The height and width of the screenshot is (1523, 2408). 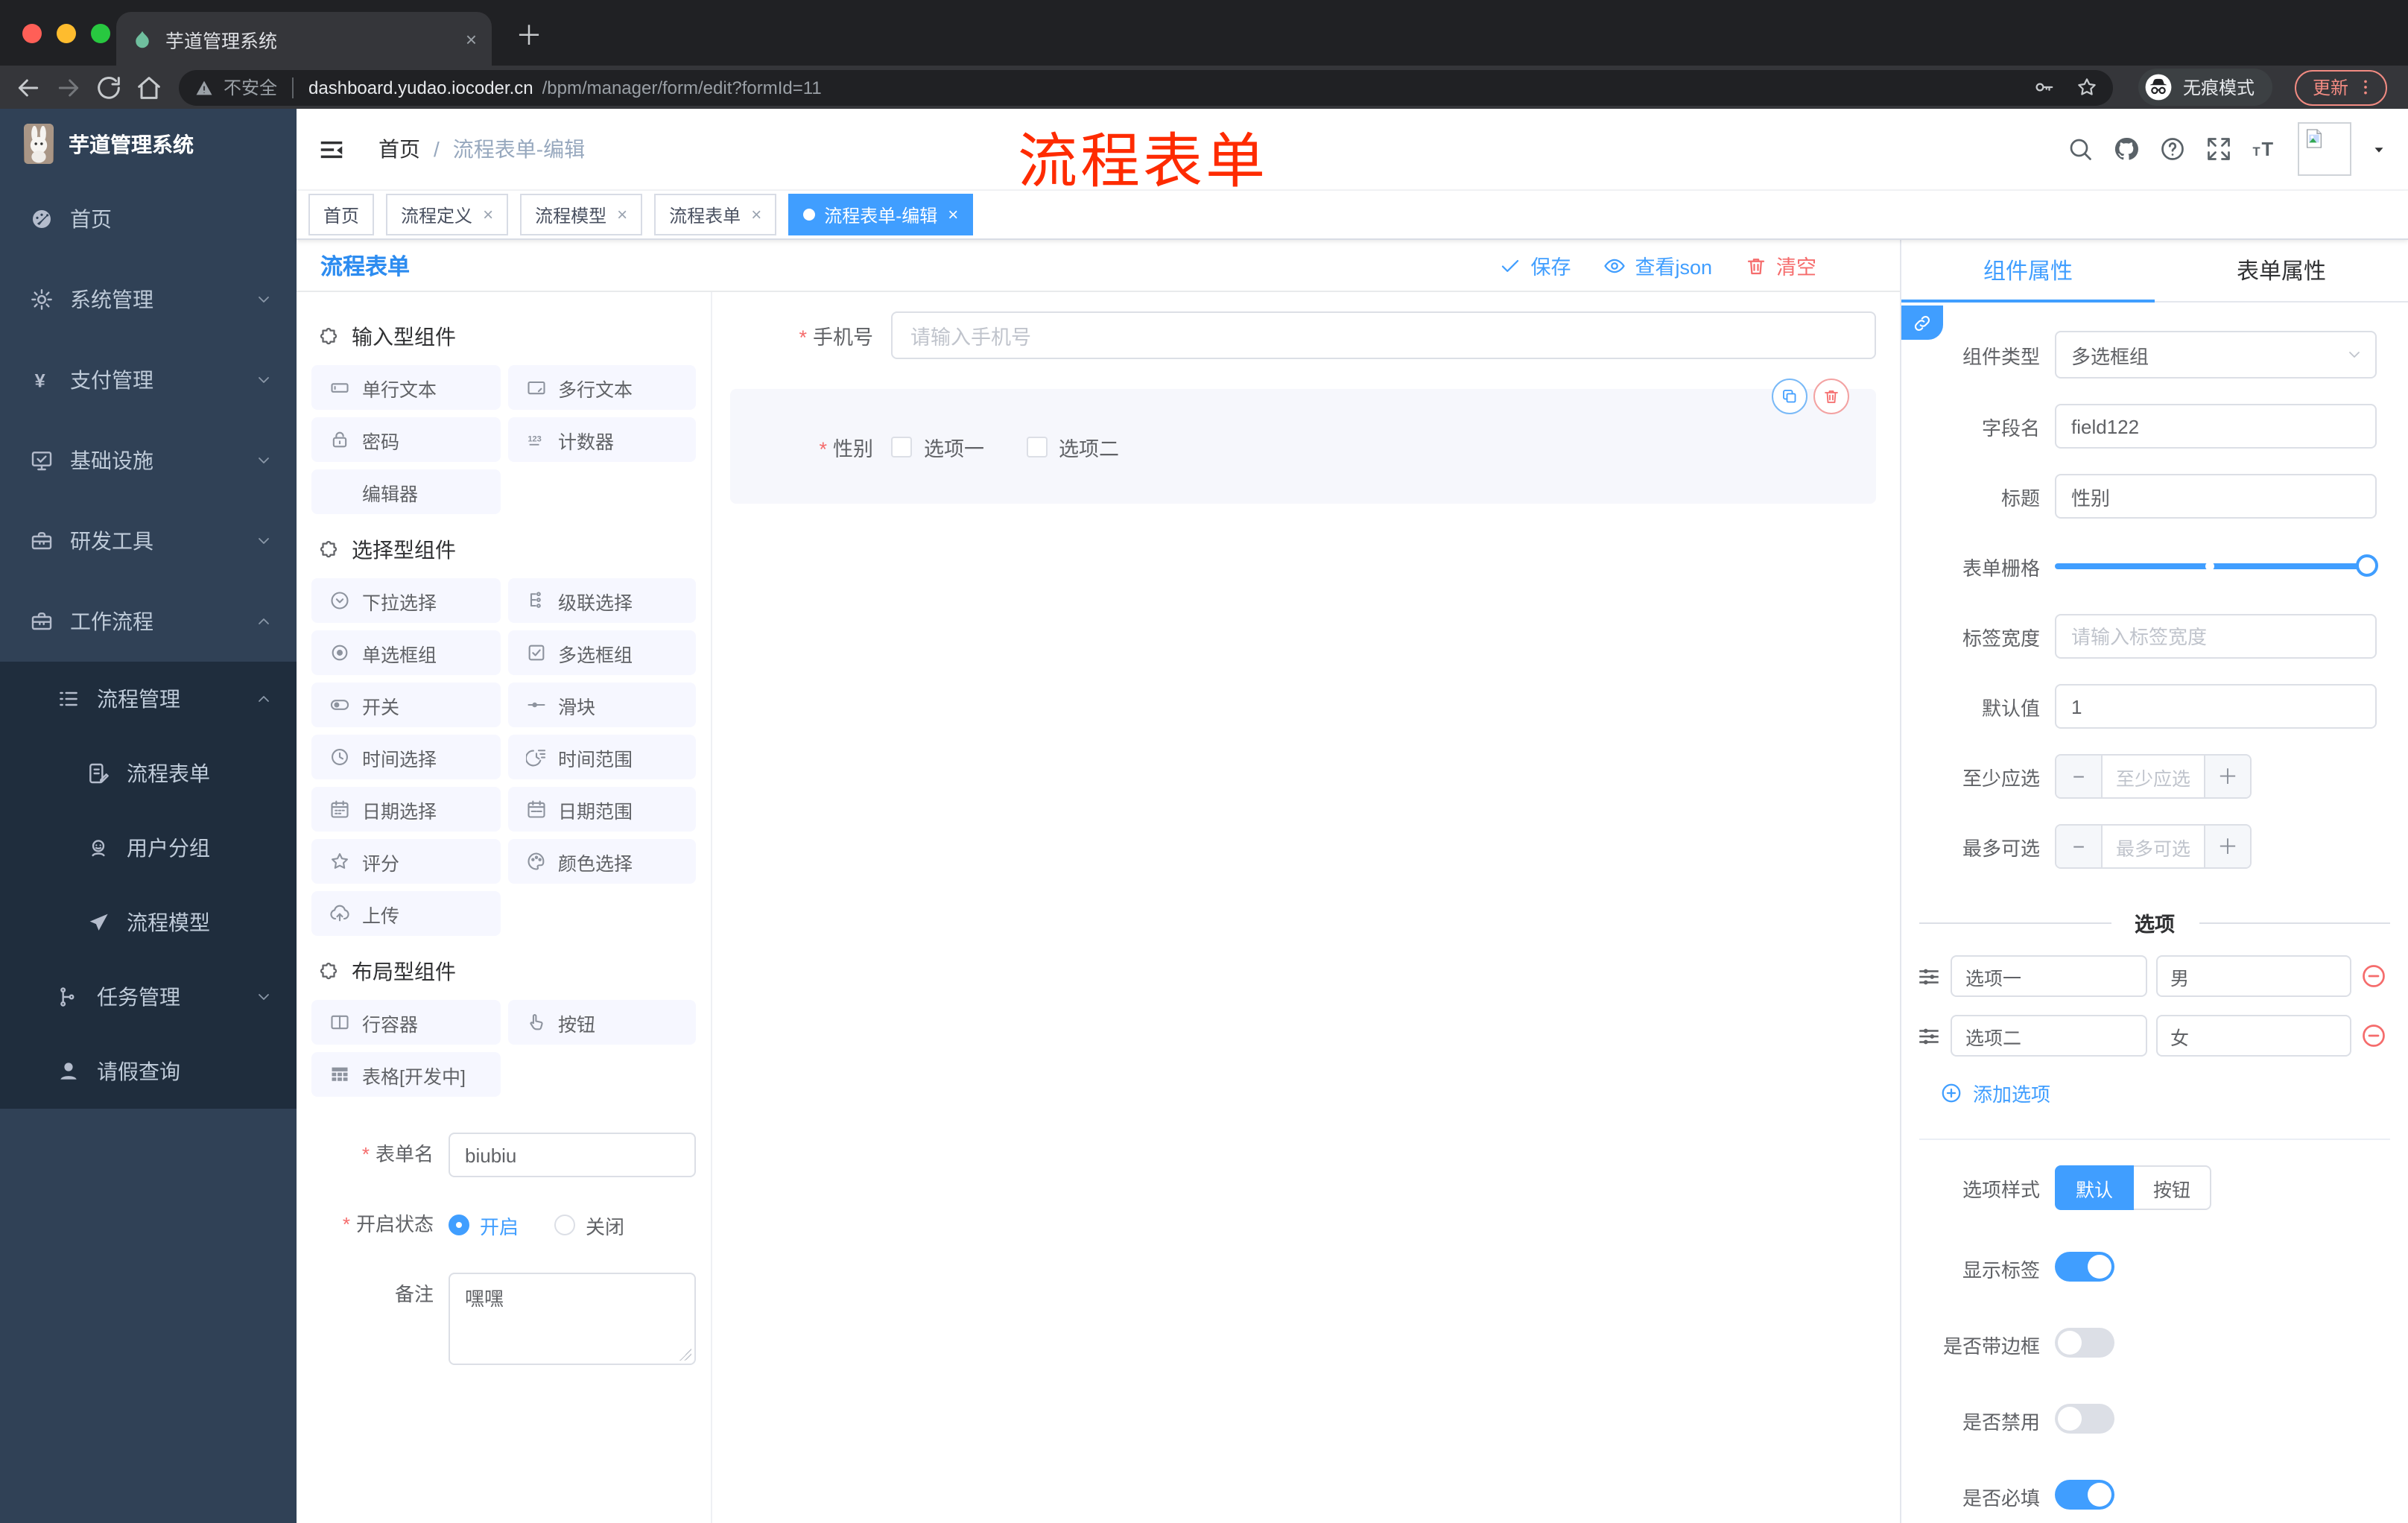 What do you see at coordinates (148, 219) in the screenshot?
I see `sidebar-item: 首页` at bounding box center [148, 219].